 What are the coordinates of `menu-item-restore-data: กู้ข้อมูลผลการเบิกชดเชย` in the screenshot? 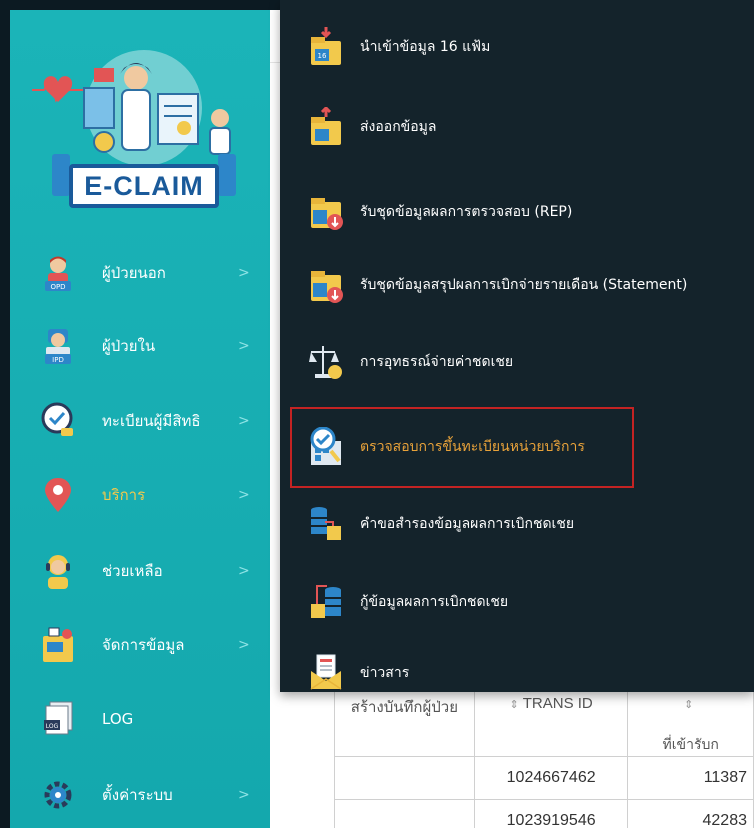 It's located at (517, 602).